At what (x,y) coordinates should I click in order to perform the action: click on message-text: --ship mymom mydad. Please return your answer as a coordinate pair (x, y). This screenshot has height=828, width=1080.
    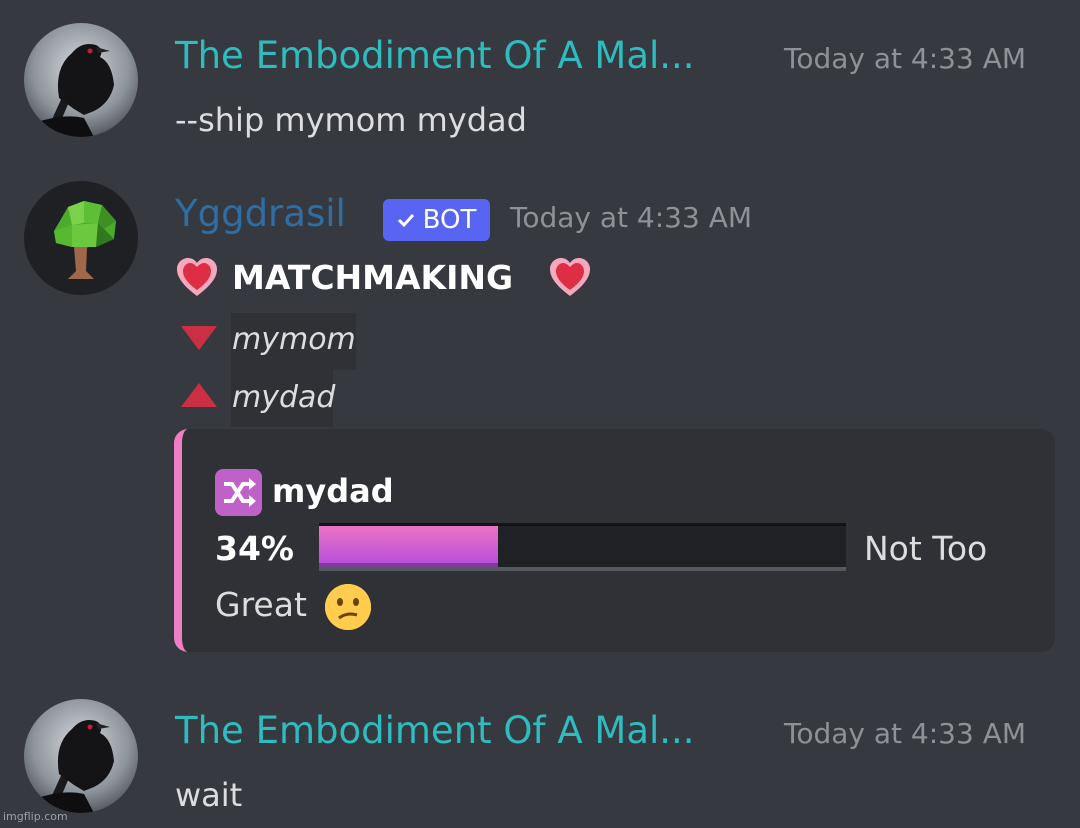
    Looking at the image, I should click on (351, 120).